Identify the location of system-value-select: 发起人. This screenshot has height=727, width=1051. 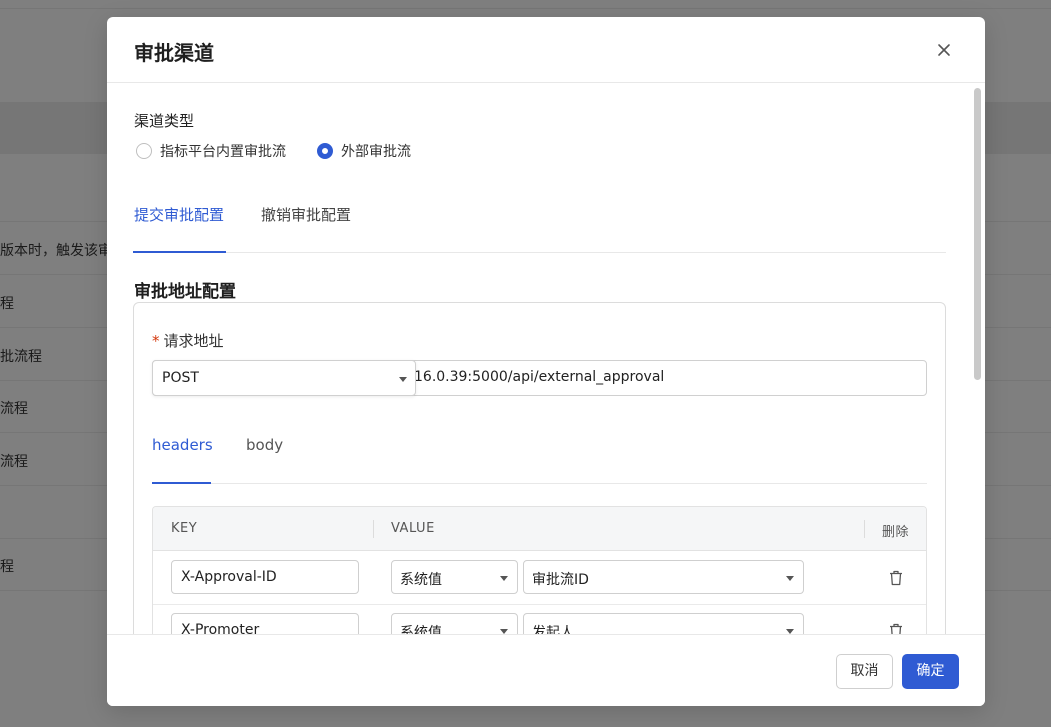
(663, 623).